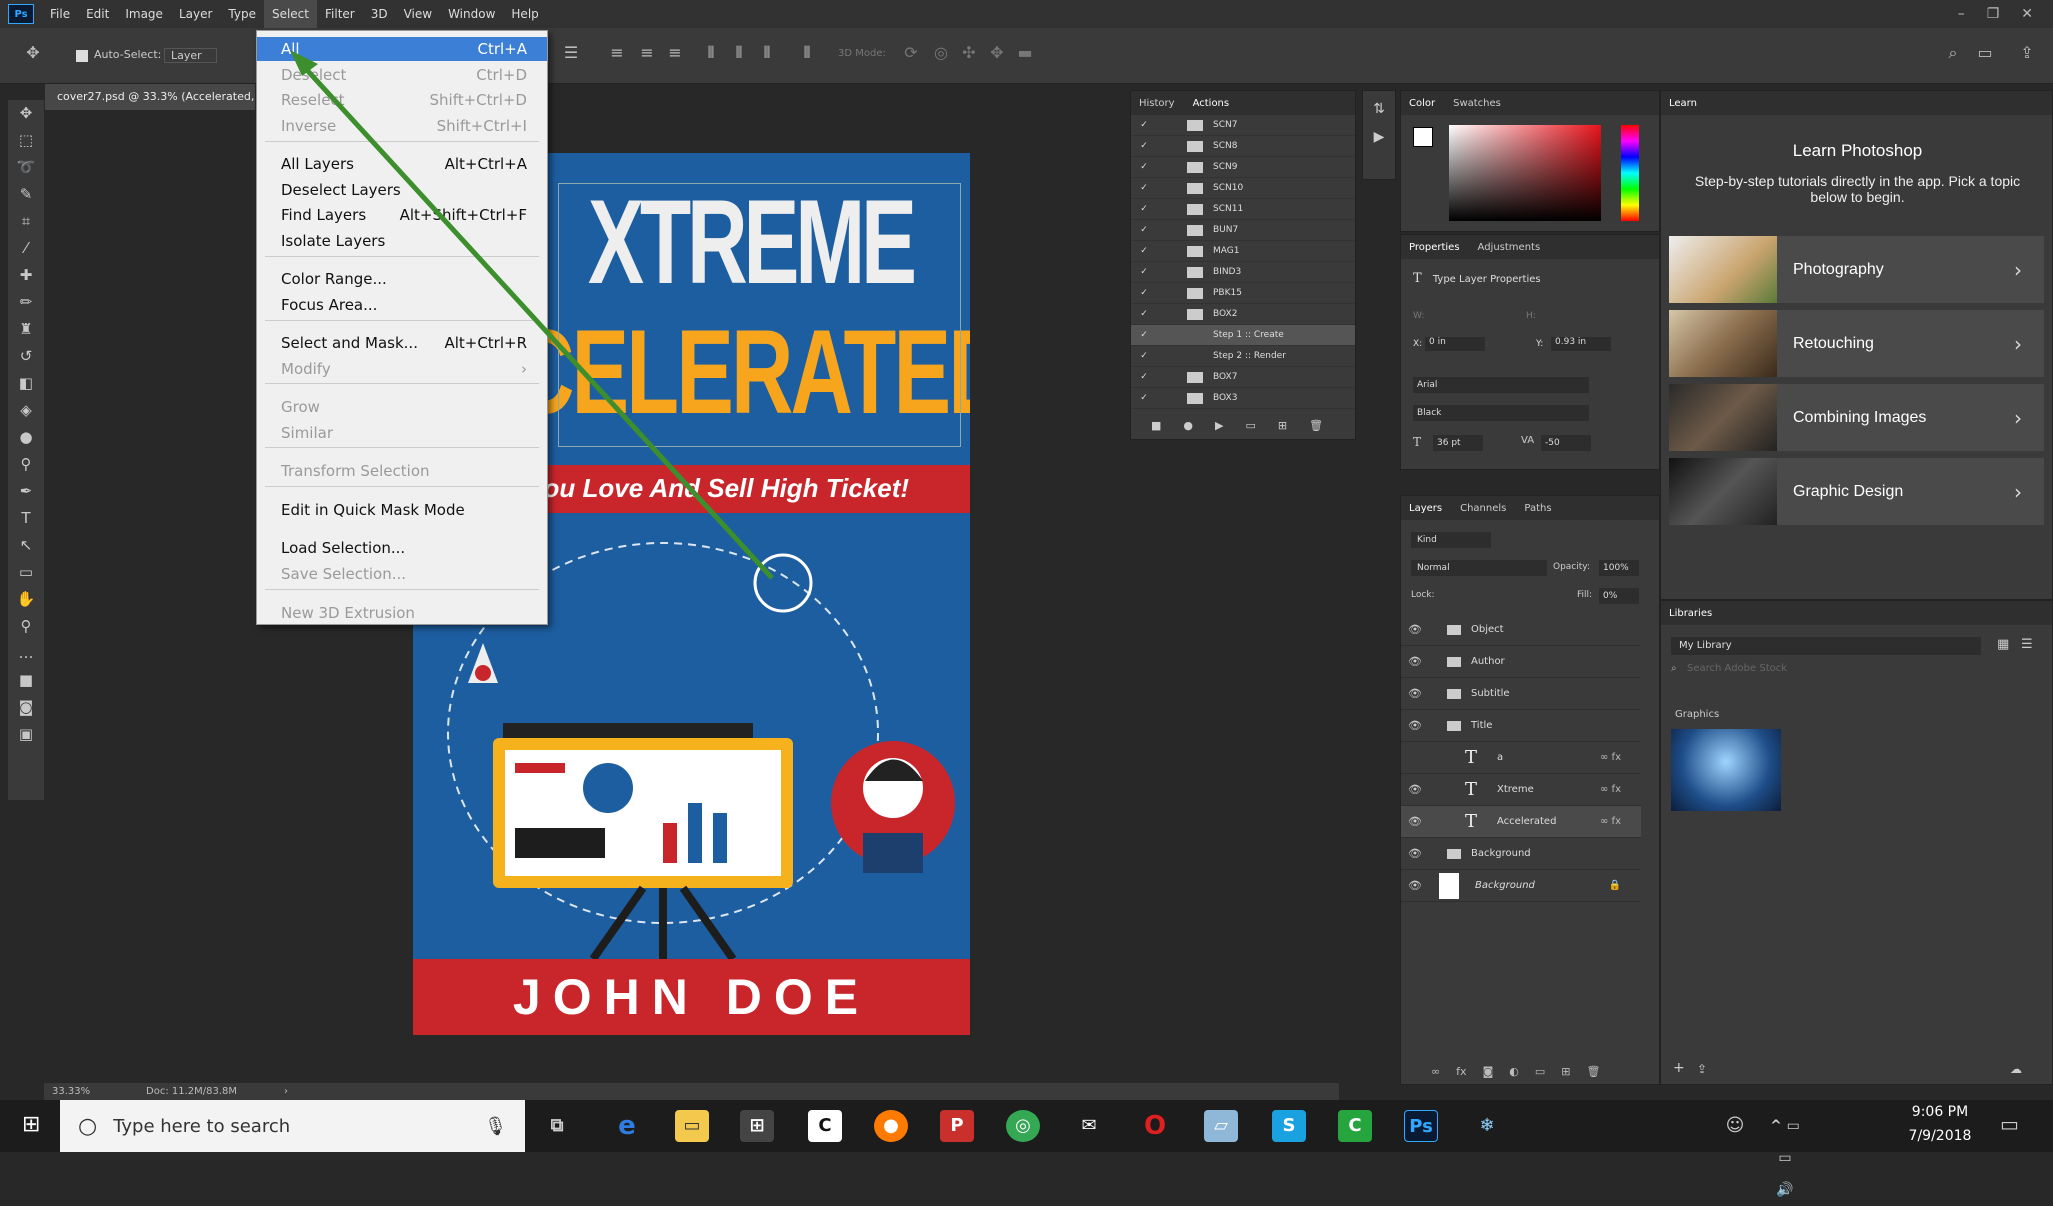 The image size is (2053, 1206). Describe the element at coordinates (1435, 1071) in the screenshot. I see `link-layers-icon: ∞` at that location.